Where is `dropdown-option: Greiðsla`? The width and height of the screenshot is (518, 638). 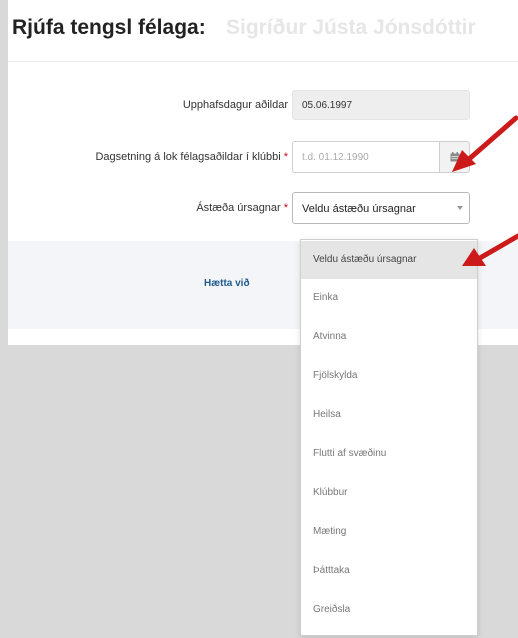 dropdown-option: Greiðsla is located at coordinates (389, 610).